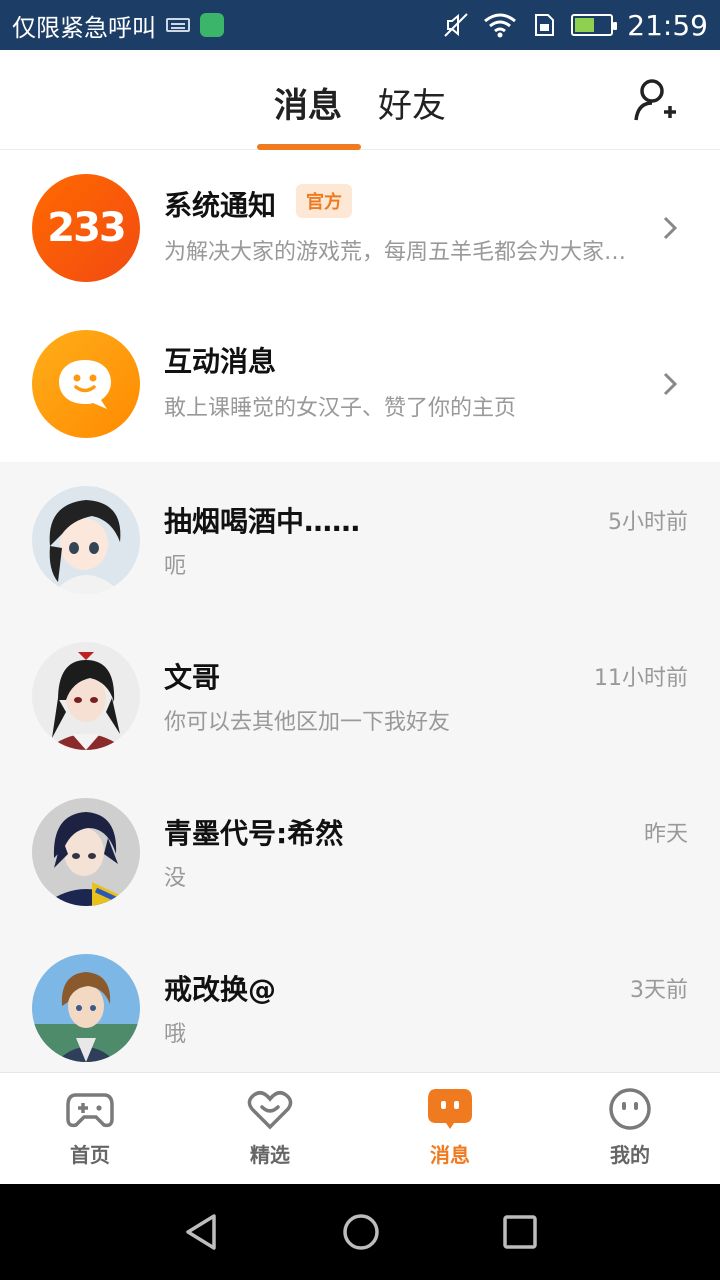 The width and height of the screenshot is (720, 1280). What do you see at coordinates (307, 722) in the screenshot?
I see `message-preview: 你可以去其他区加一下我好友` at bounding box center [307, 722].